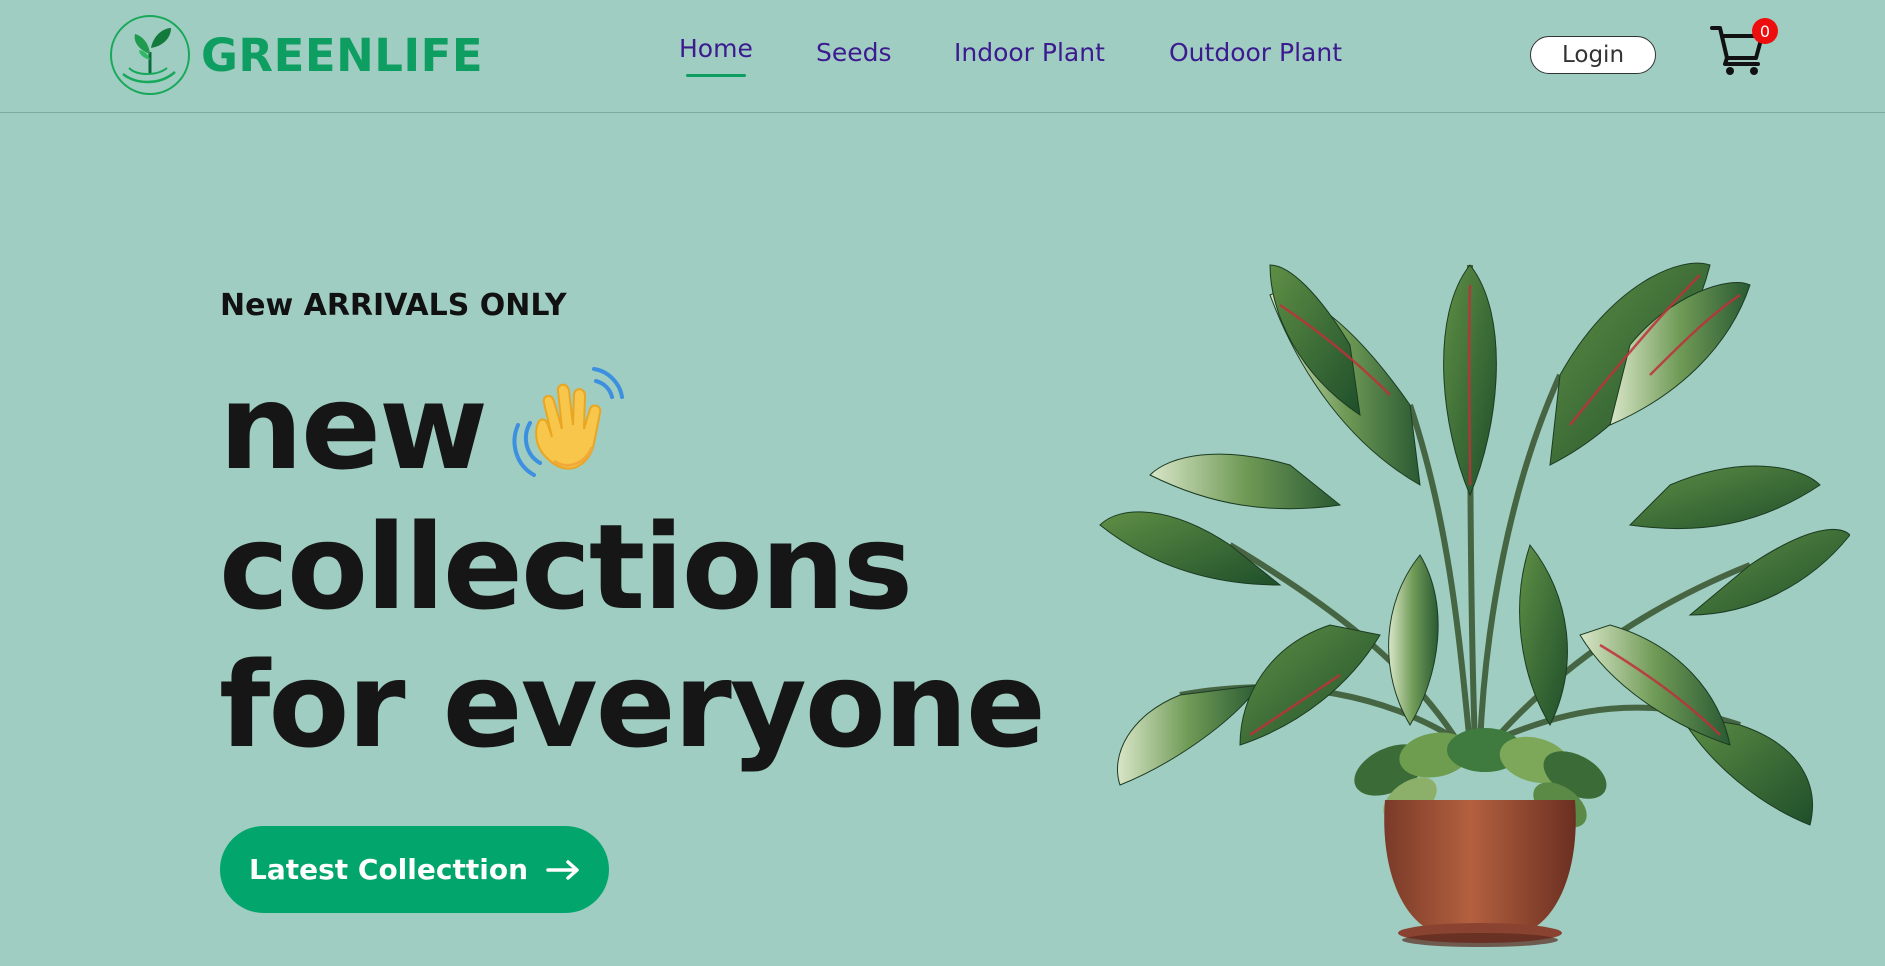 The height and width of the screenshot is (966, 1885). Describe the element at coordinates (562, 869) in the screenshot. I see `arrow-right-icon` at that location.